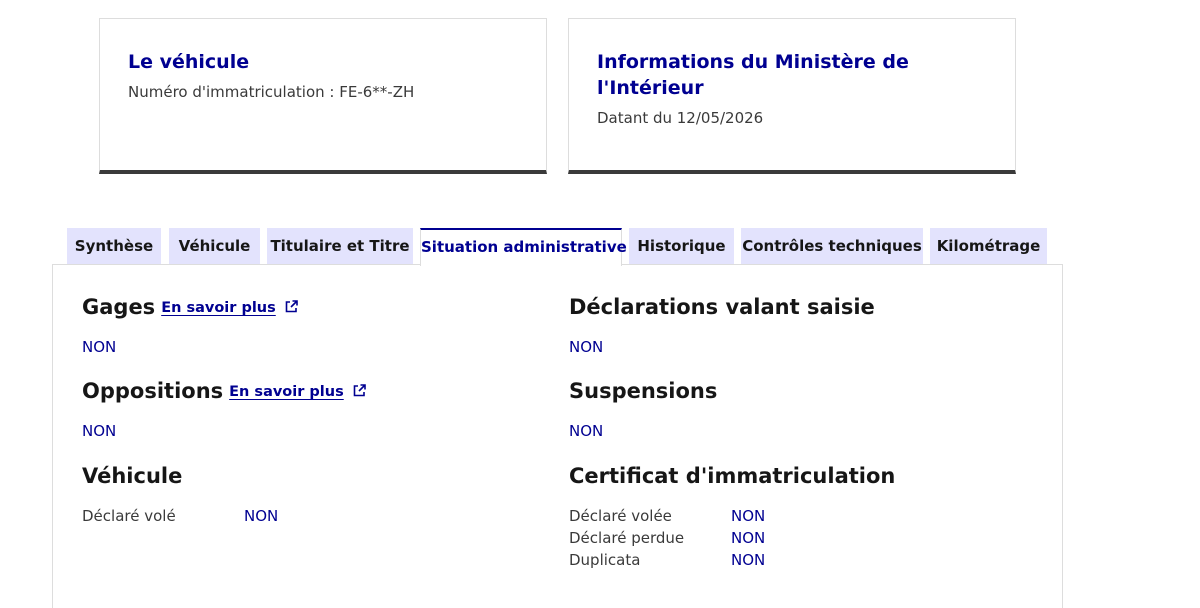  Describe the element at coordinates (748, 516) in the screenshot. I see `declare-volee-value: NON` at that location.